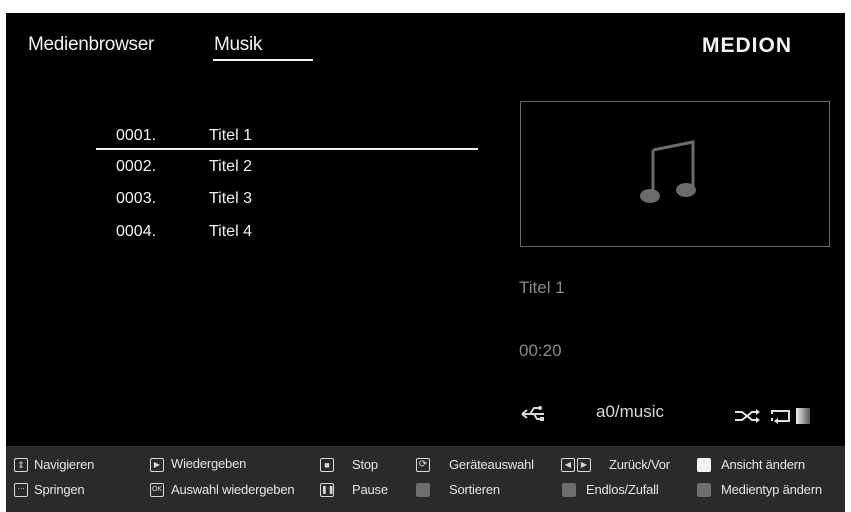  What do you see at coordinates (157, 490) in the screenshot?
I see `ok-key-icon: OK` at bounding box center [157, 490].